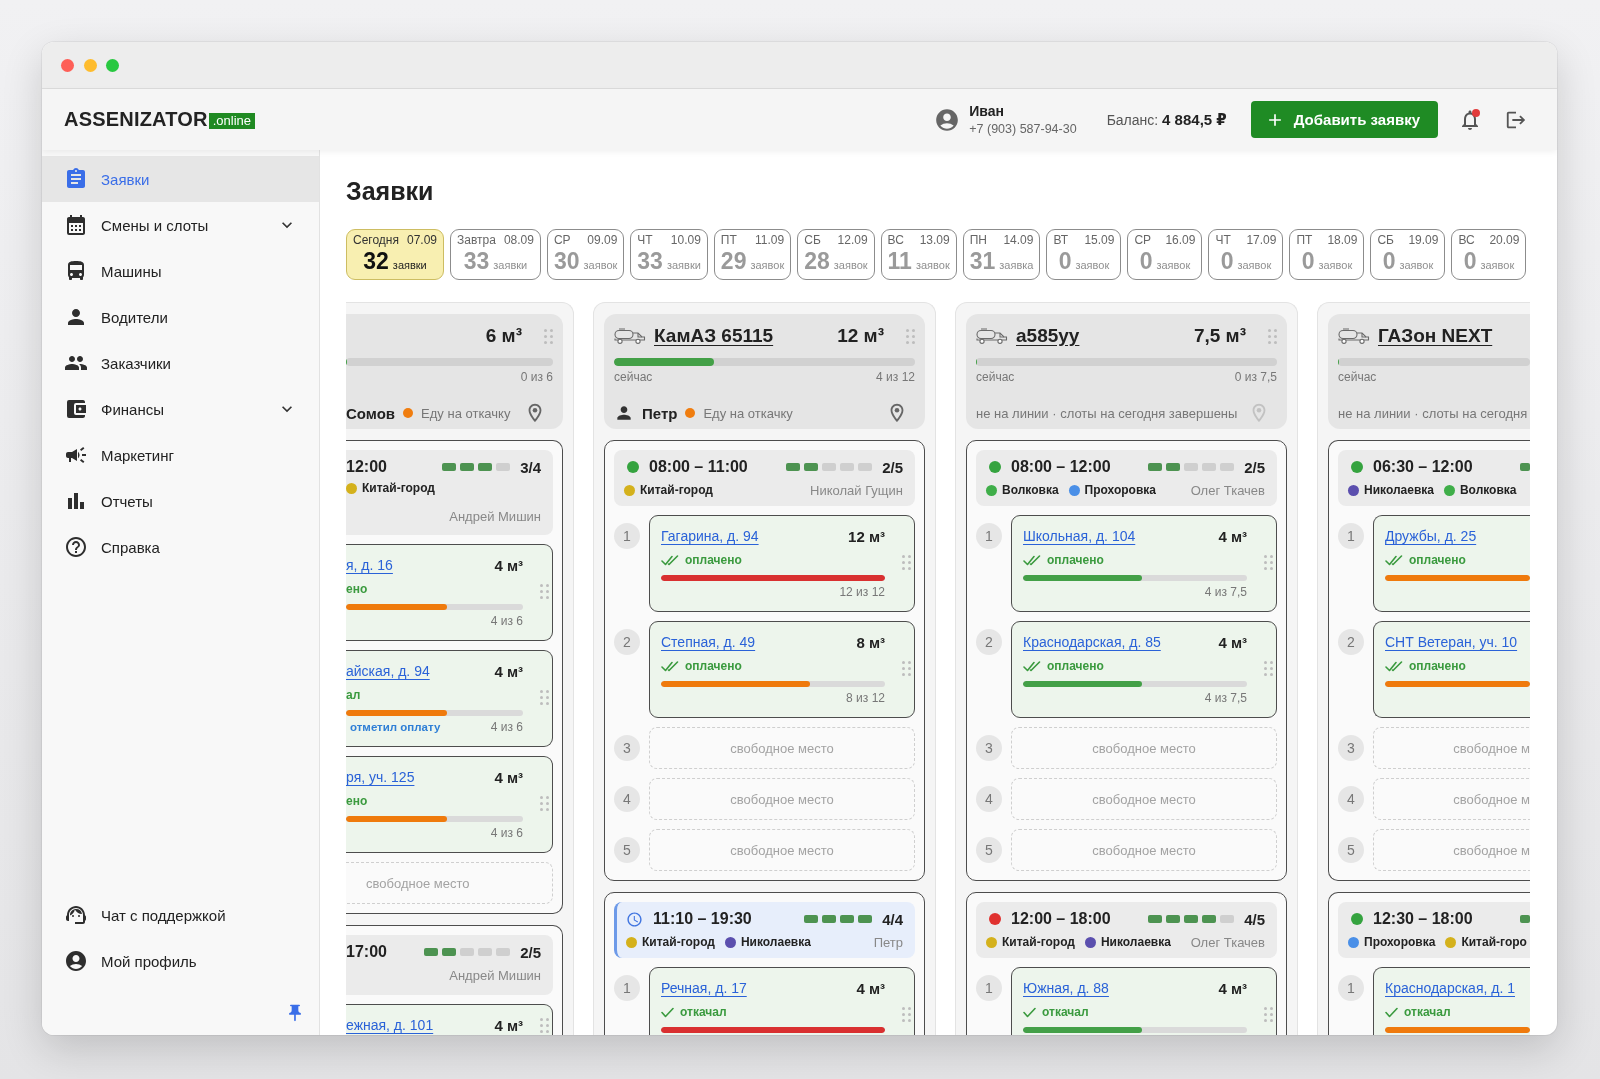 Image resolution: width=1600 pixels, height=1079 pixels. Describe the element at coordinates (180, 915) in the screenshot. I see `sidebar-item: Чат с поддержкой` at that location.